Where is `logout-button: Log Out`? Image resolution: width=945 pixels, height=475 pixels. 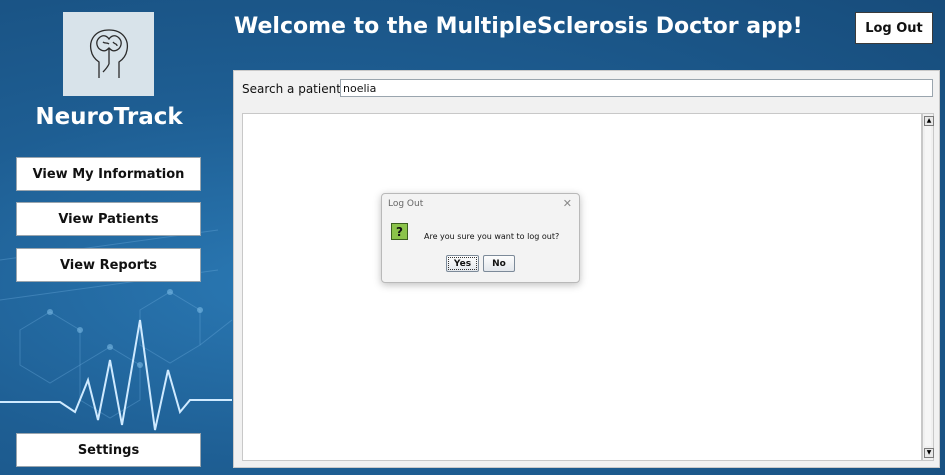
logout-button: Log Out is located at coordinates (894, 28).